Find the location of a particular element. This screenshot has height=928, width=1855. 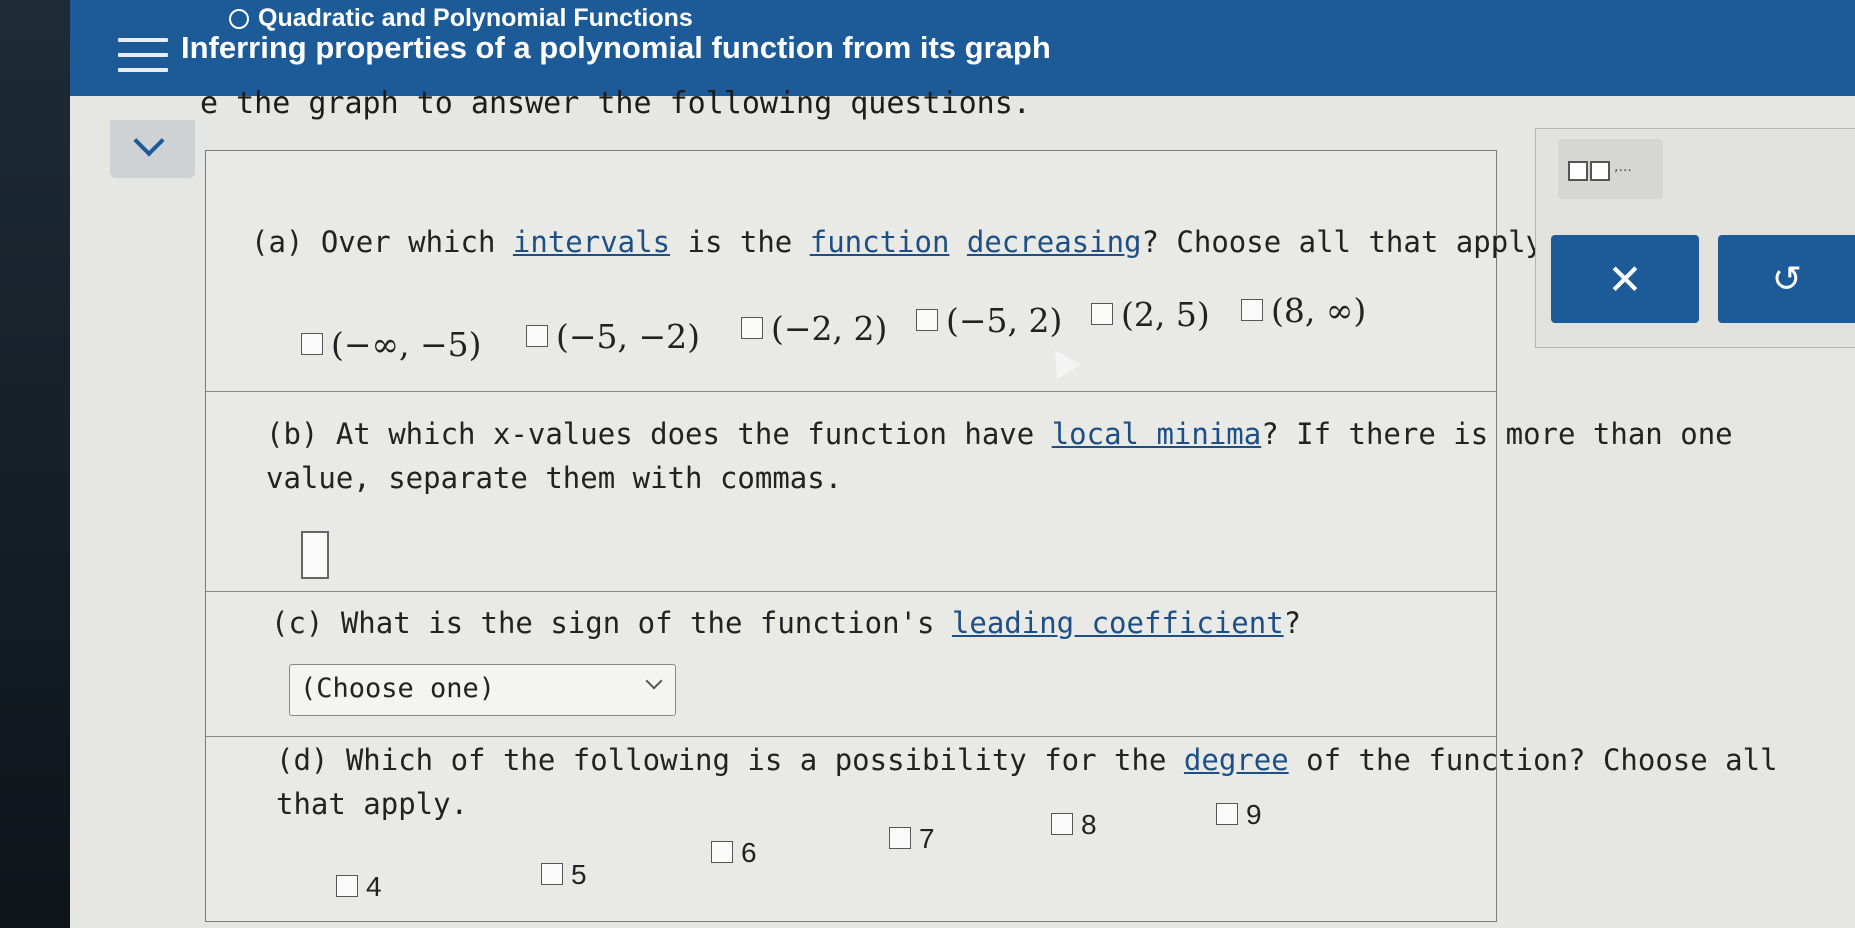

clear-button: ✕ is located at coordinates (1625, 279).